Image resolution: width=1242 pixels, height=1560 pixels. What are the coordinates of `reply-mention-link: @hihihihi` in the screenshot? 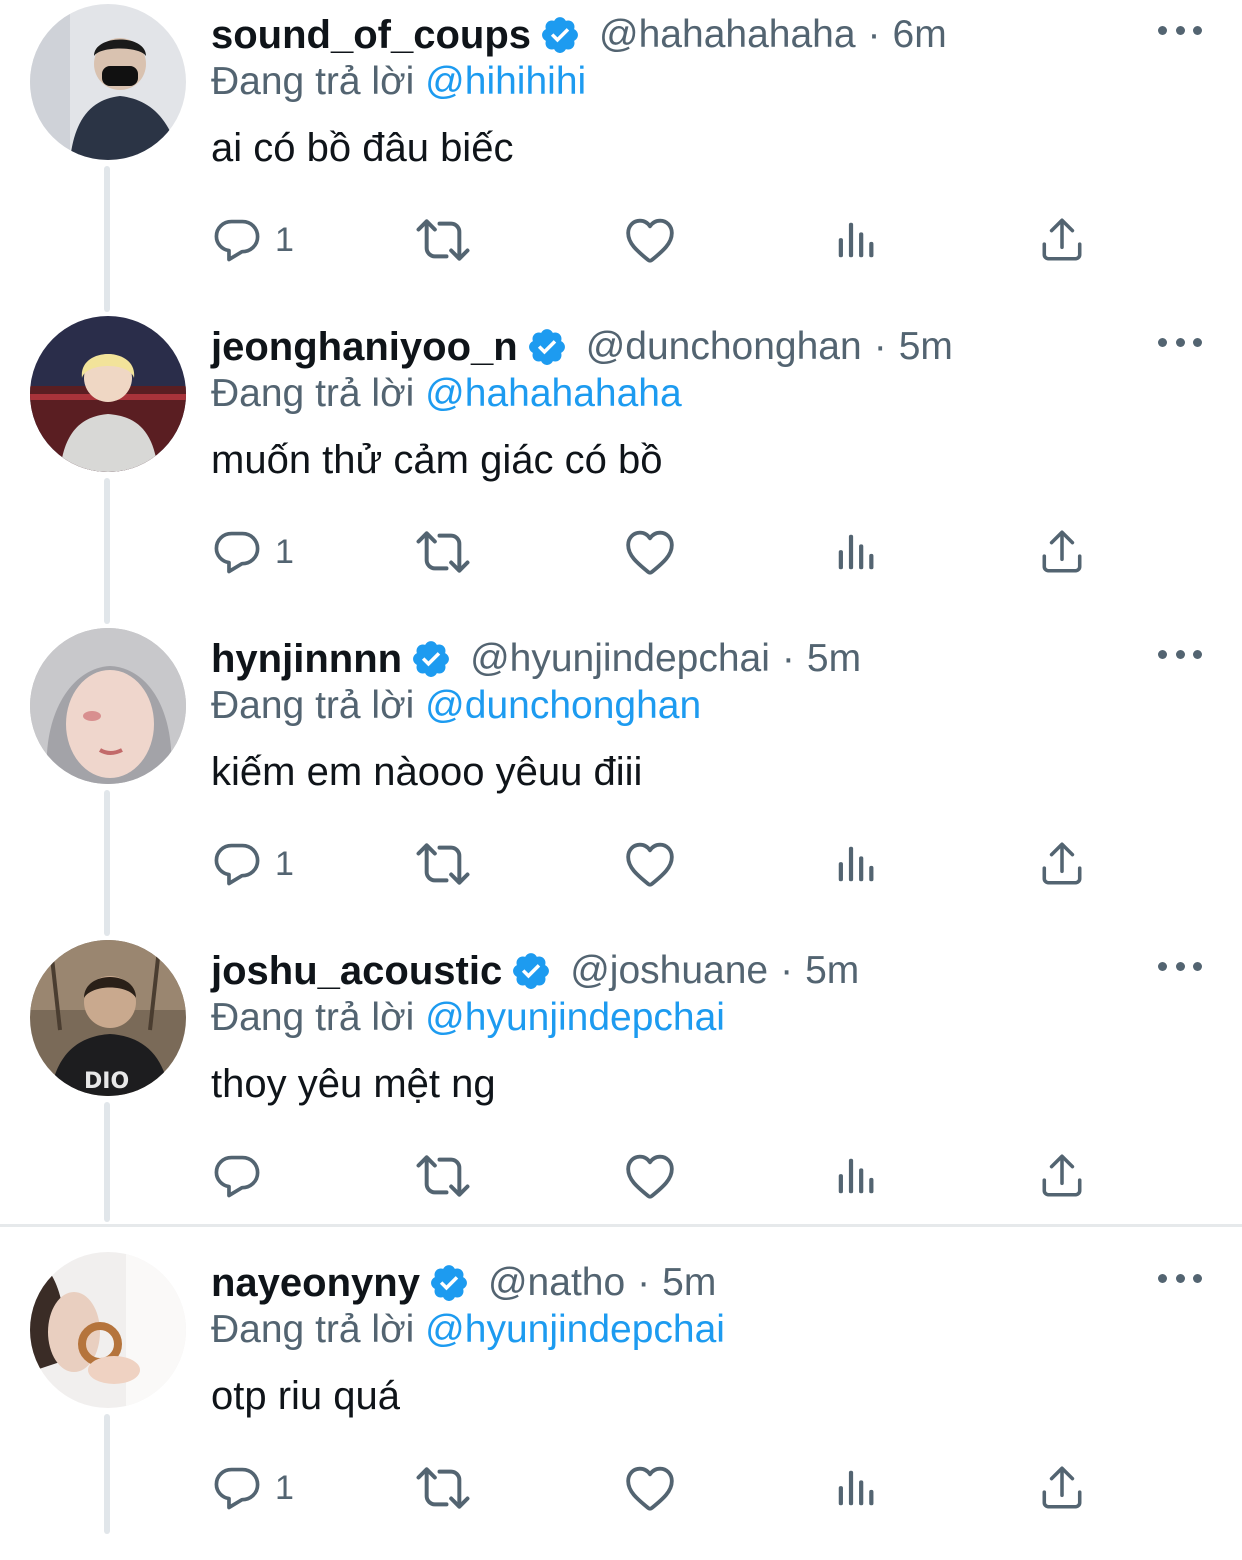 It's located at (505, 81).